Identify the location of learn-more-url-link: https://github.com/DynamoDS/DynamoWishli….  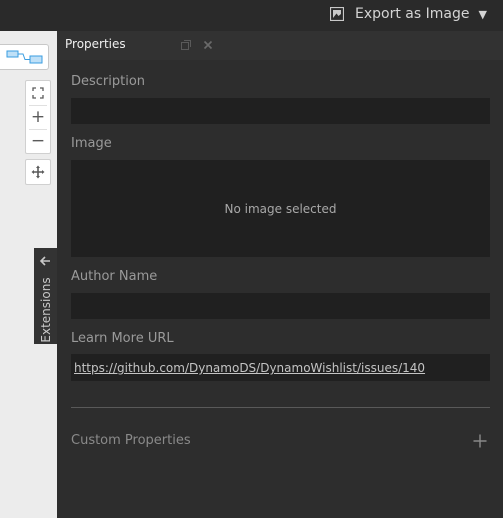
(249, 368).